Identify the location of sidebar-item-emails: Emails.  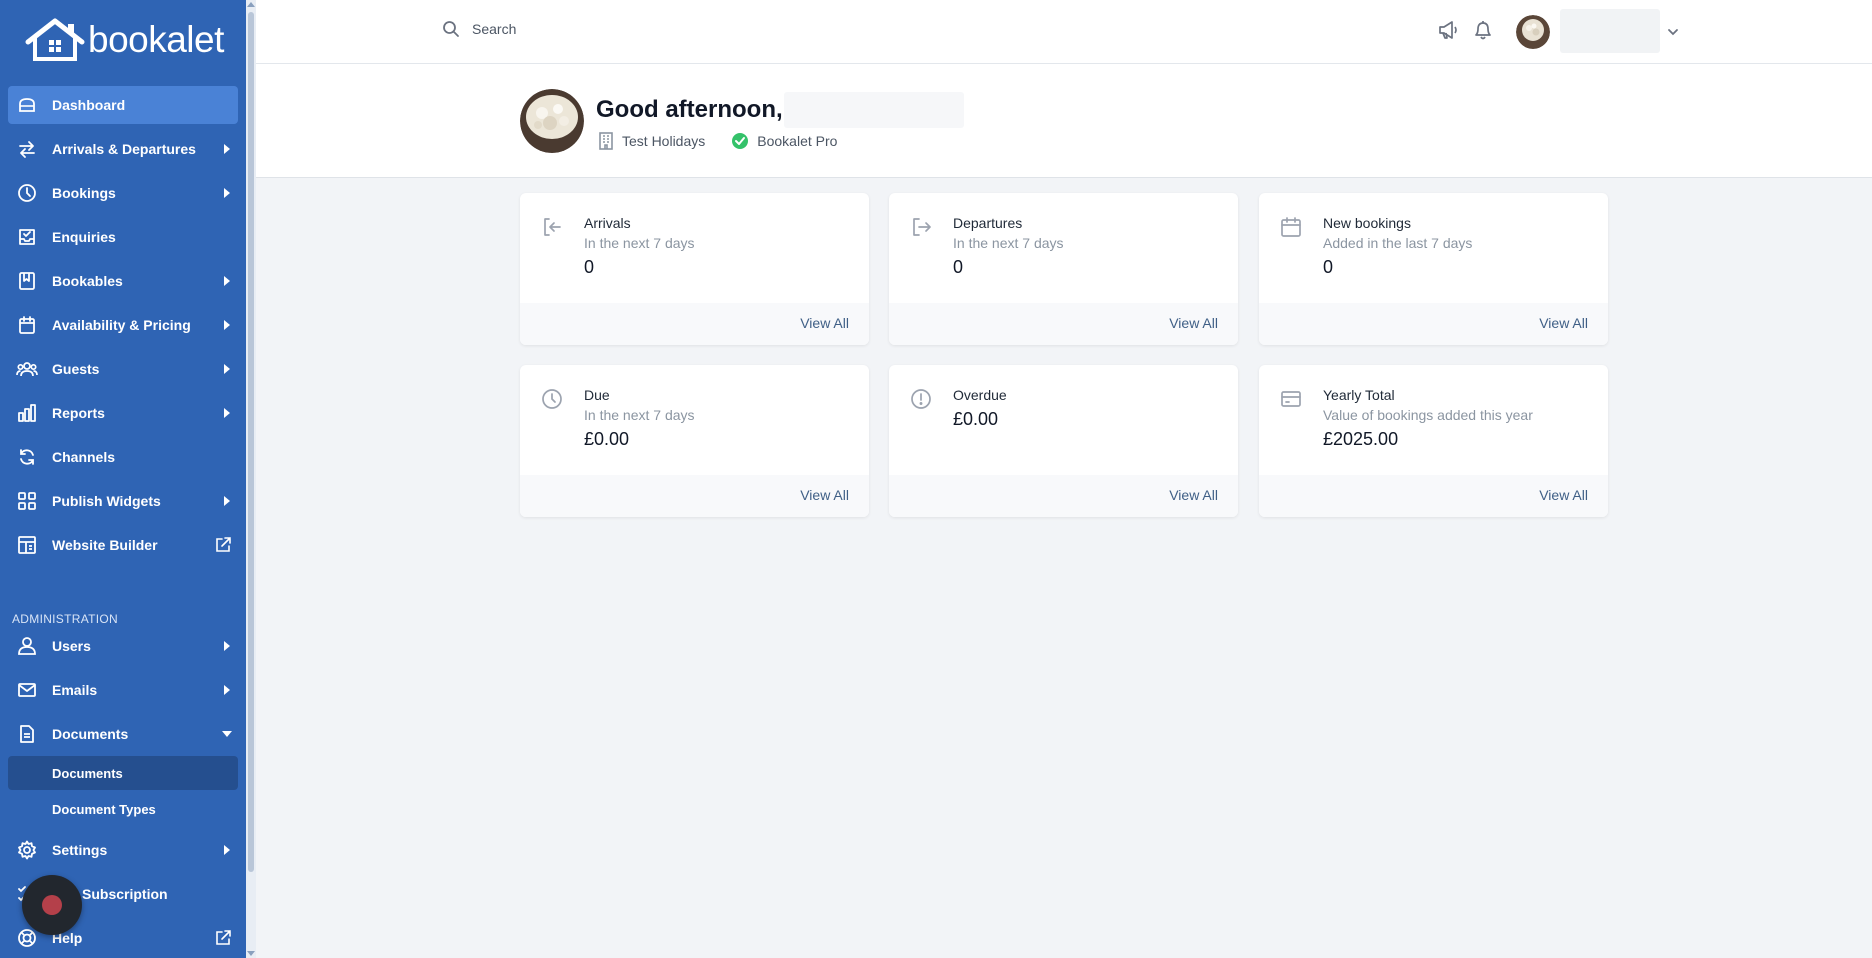
(123, 690).